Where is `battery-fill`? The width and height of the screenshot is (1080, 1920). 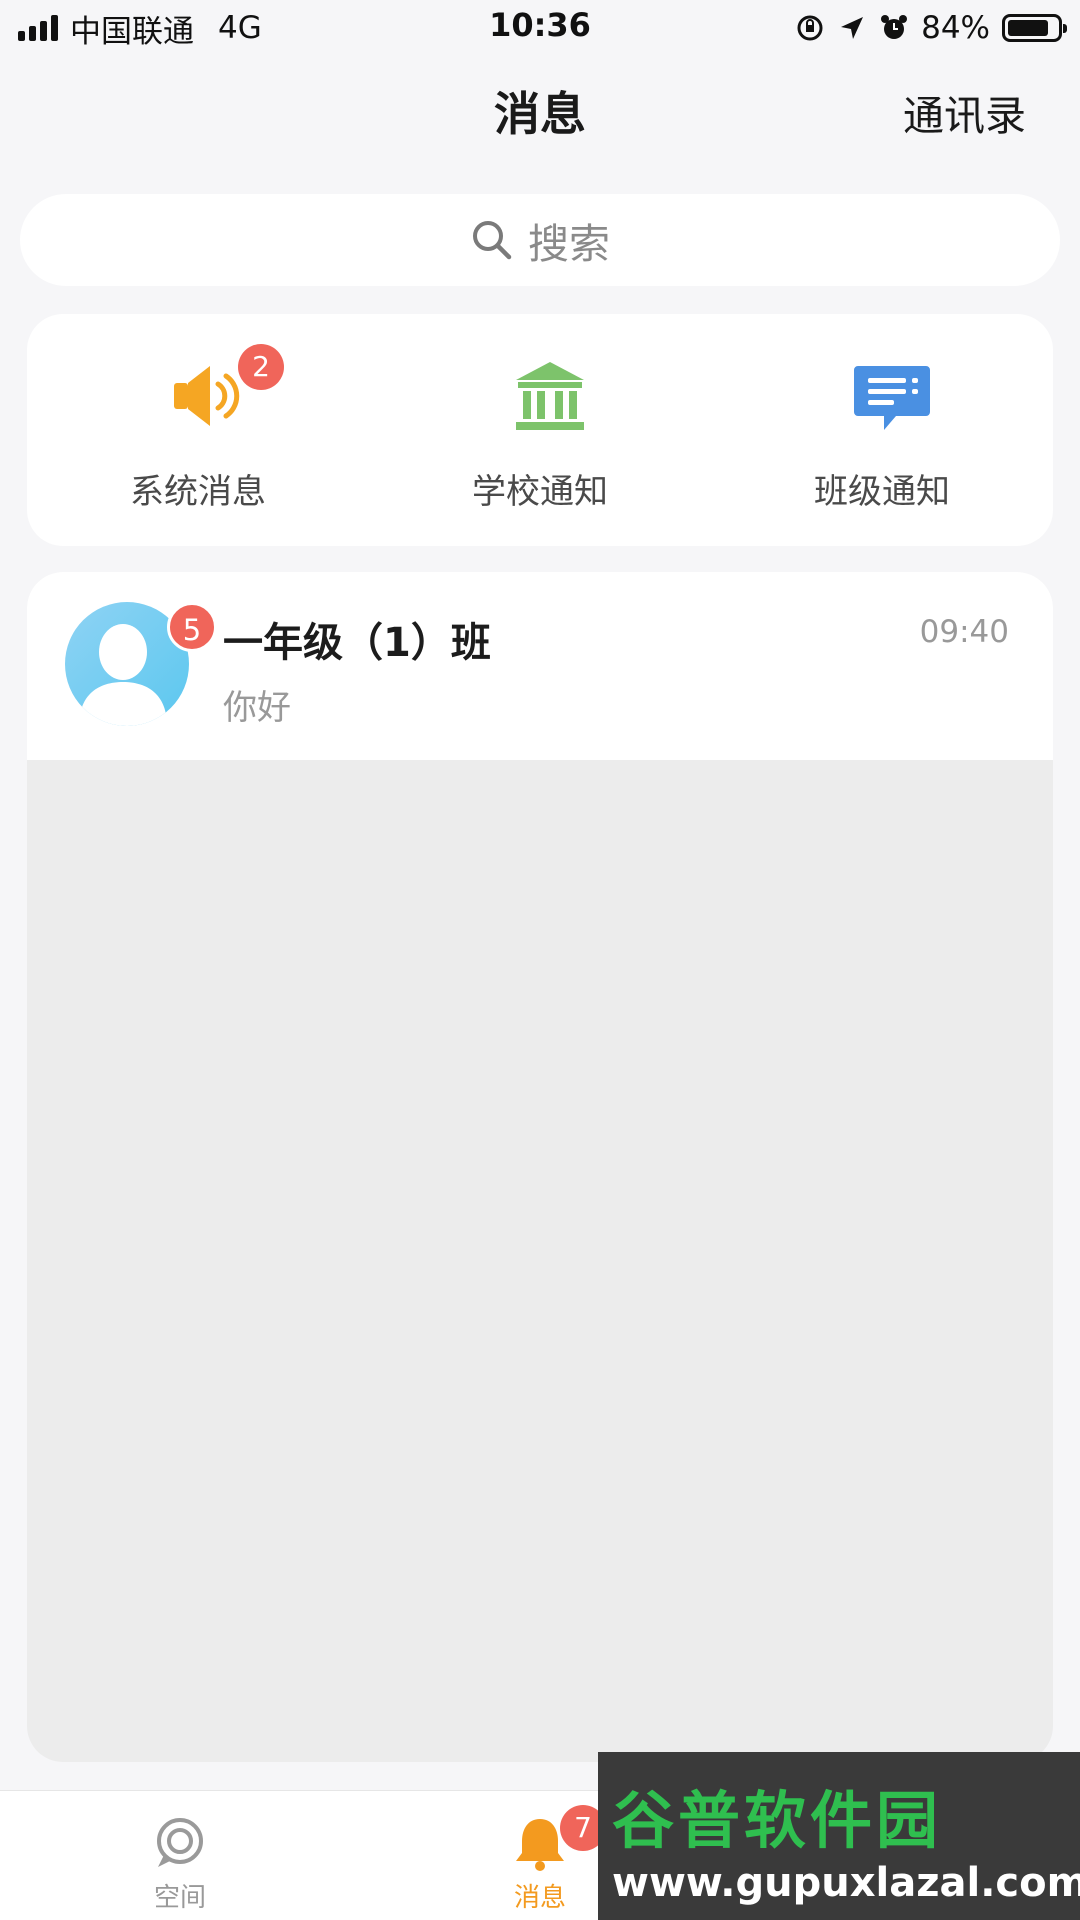 battery-fill is located at coordinates (1028, 28).